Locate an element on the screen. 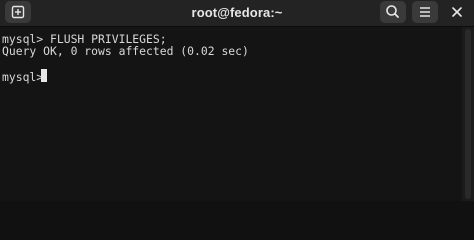 The height and width of the screenshot is (240, 474). close-icon is located at coordinates (457, 12).